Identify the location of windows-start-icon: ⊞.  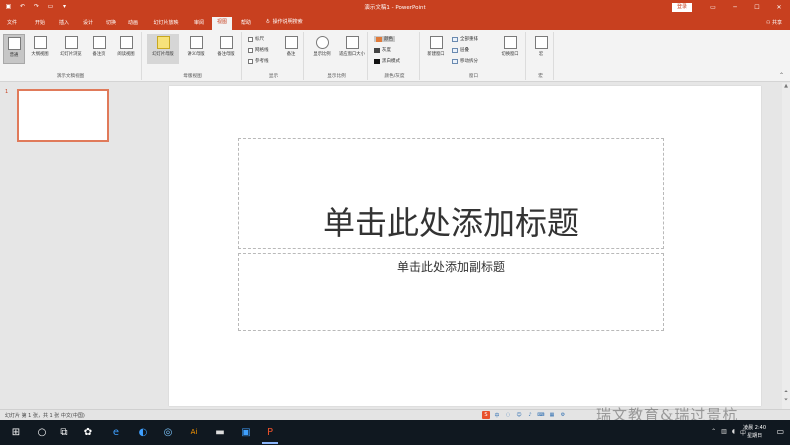
(16, 432).